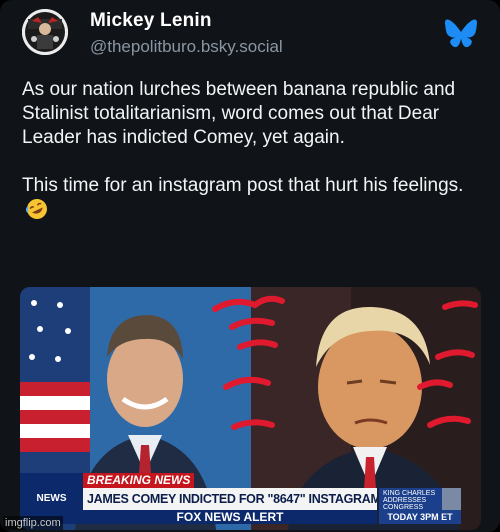 The width and height of the screenshot is (500, 532). I want to click on network-badge-text: NEWS, so click(51, 498).